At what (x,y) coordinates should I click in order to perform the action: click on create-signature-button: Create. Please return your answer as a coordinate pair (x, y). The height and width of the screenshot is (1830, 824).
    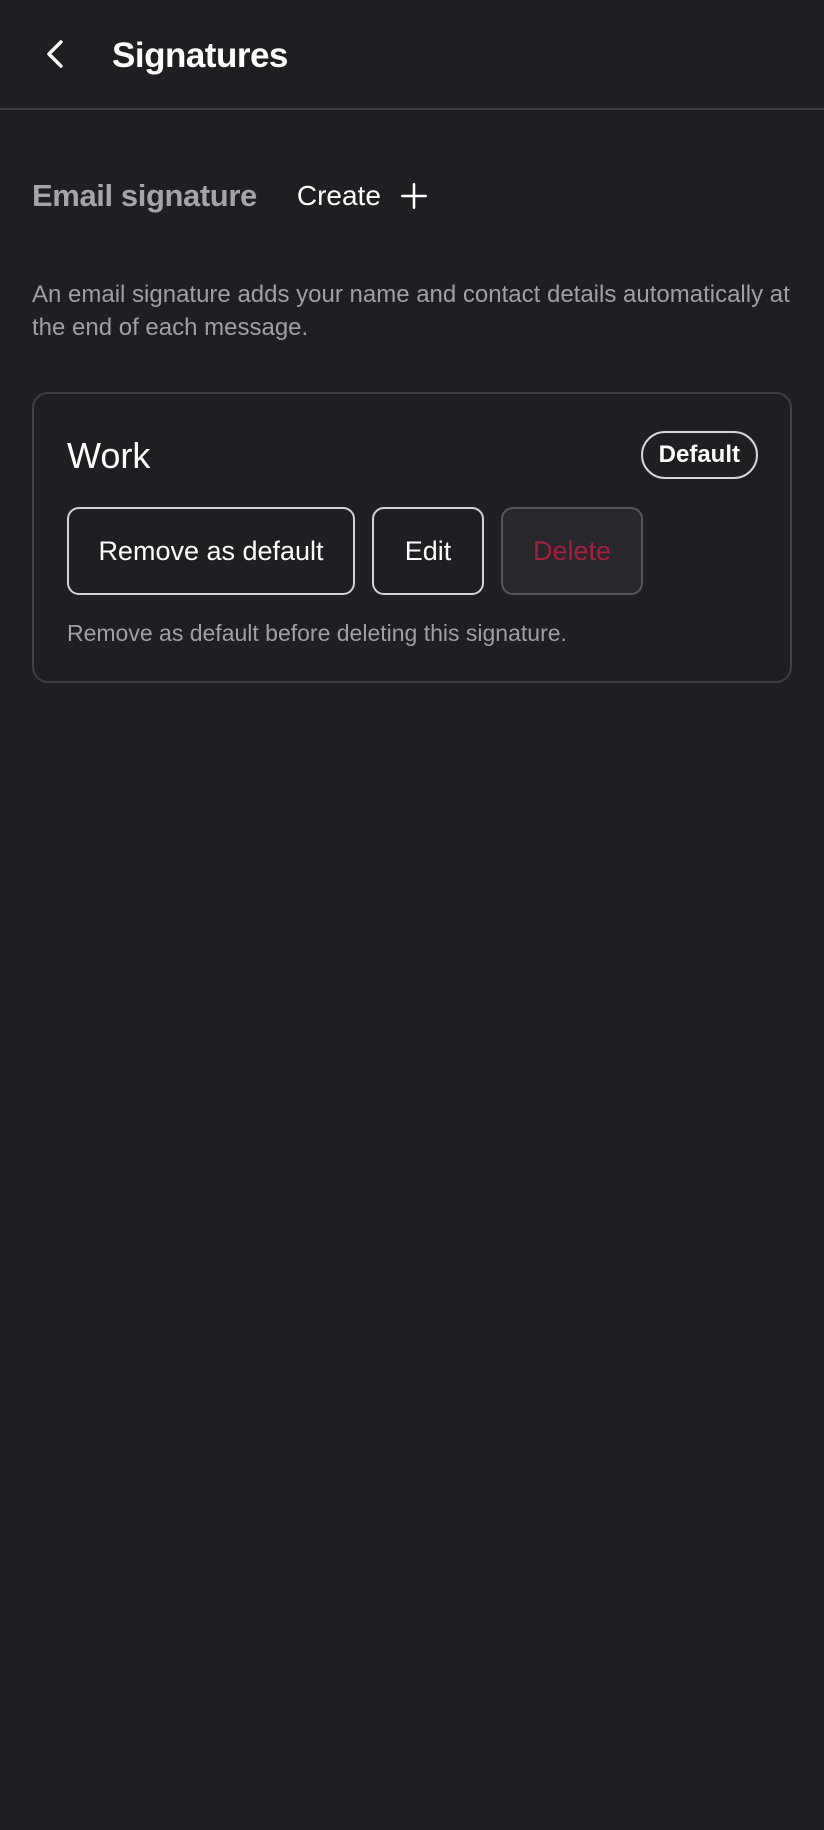
    Looking at the image, I should click on (363, 196).